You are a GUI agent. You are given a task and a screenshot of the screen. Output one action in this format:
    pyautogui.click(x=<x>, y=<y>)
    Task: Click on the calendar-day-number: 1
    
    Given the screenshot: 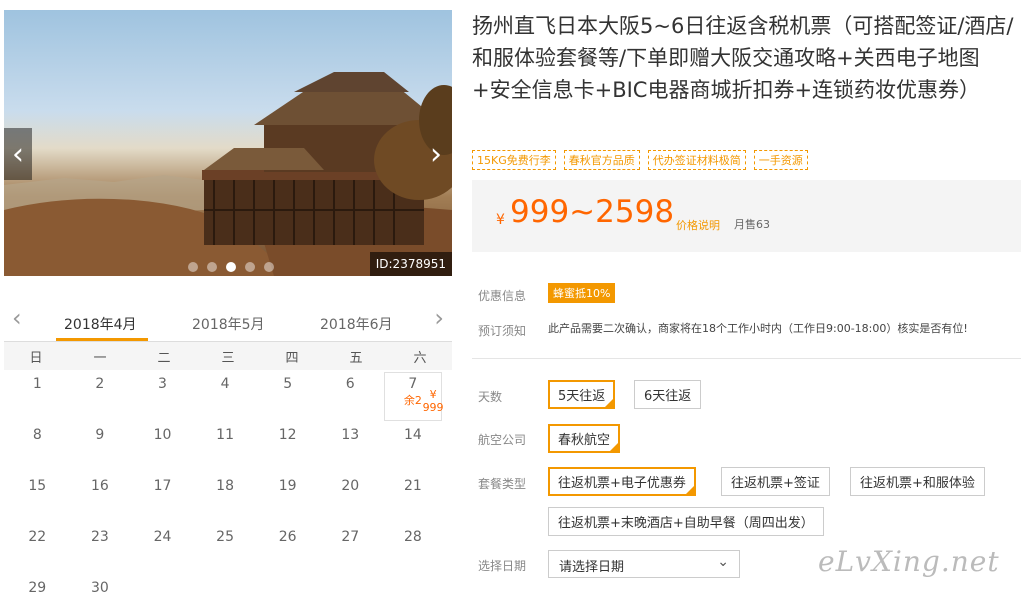 What is the action you would take?
    pyautogui.click(x=37, y=384)
    